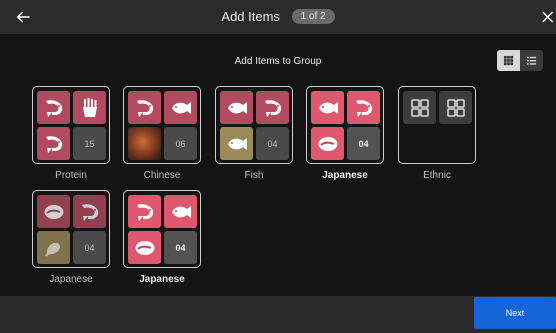  I want to click on view-toggle, so click(520, 60).